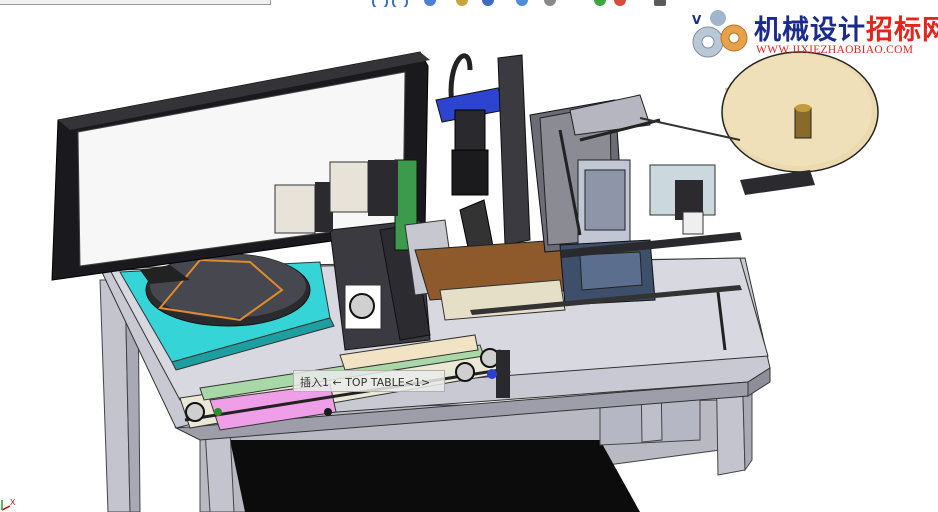 The height and width of the screenshot is (512, 938). I want to click on watermark-title-red: 招标网, so click(902, 30).